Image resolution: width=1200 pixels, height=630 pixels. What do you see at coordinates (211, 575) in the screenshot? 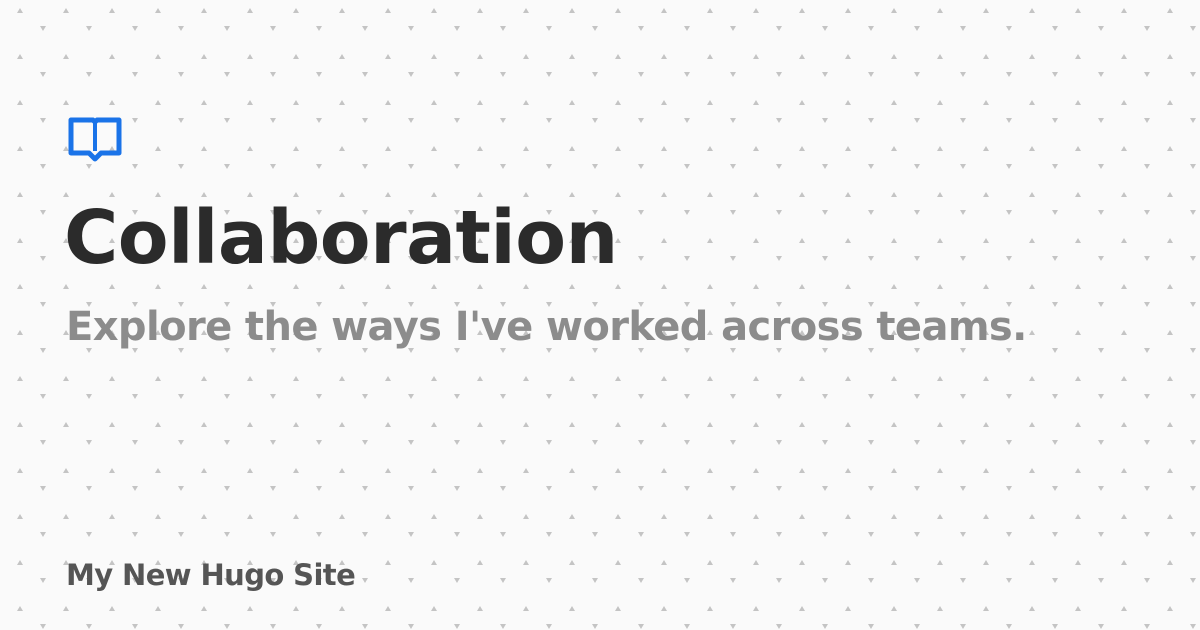
I see `site-name: My New Hugo Site` at bounding box center [211, 575].